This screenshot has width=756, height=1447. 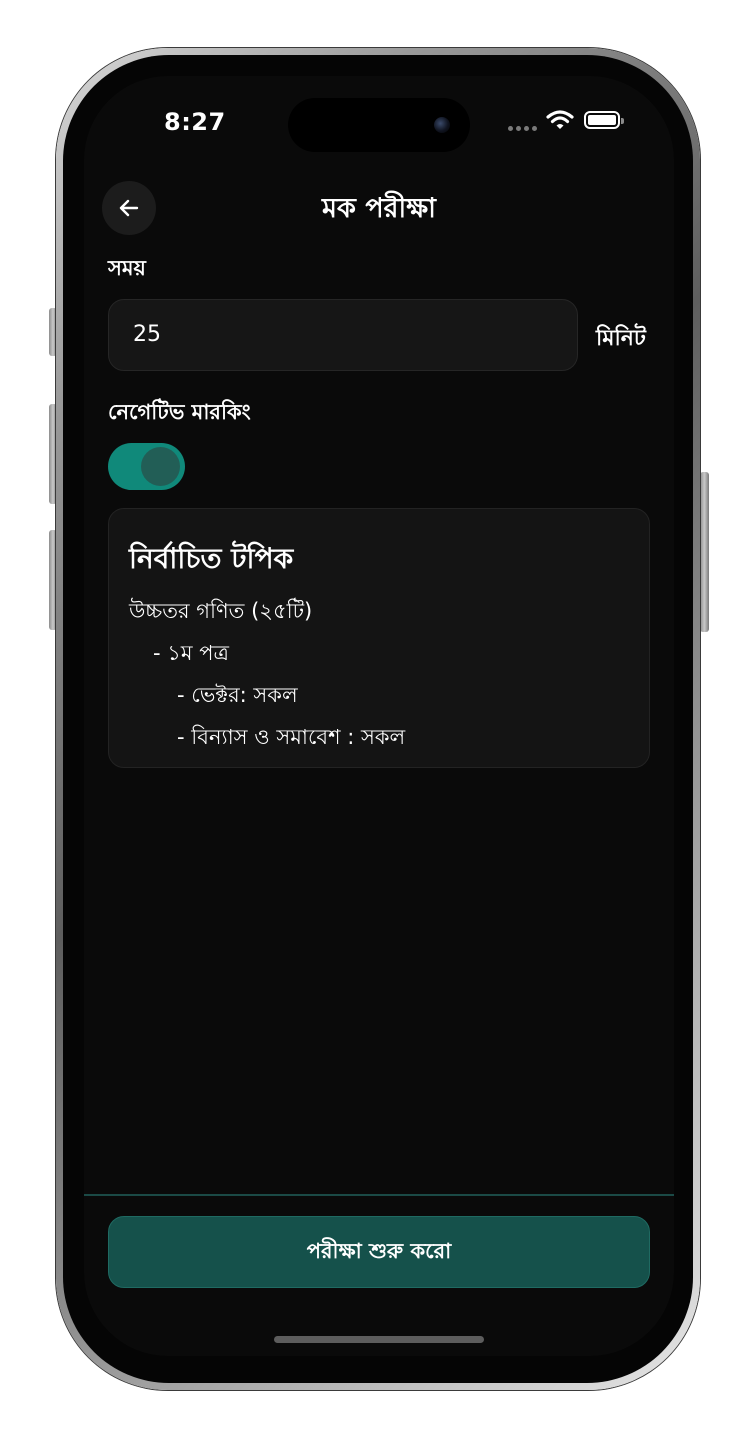 What do you see at coordinates (147, 334) in the screenshot?
I see `time-input-value: 25` at bounding box center [147, 334].